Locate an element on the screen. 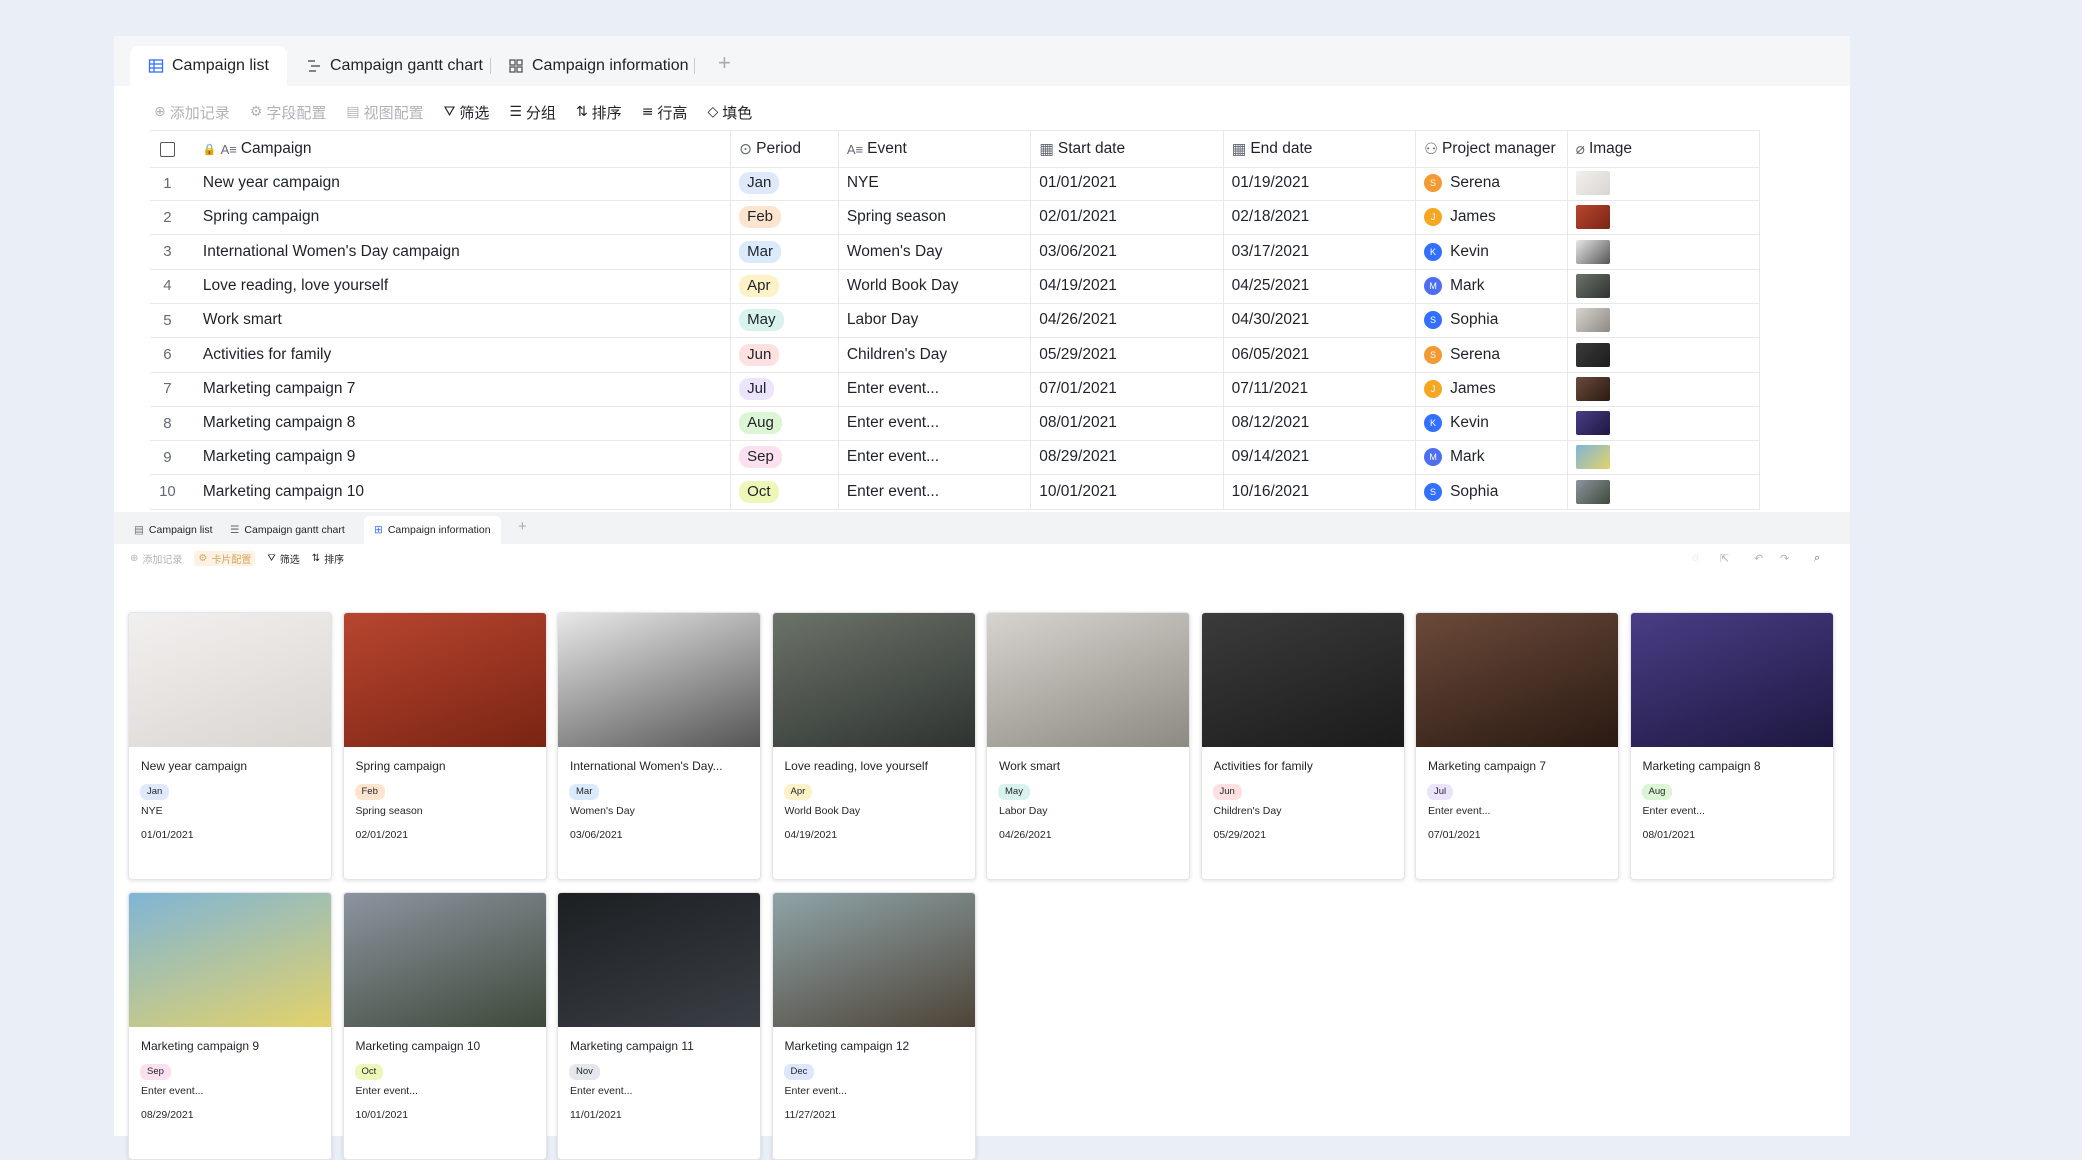 This screenshot has width=2082, height=1160. cell-campaign: Marketing campaign 10 is located at coordinates (458, 491).